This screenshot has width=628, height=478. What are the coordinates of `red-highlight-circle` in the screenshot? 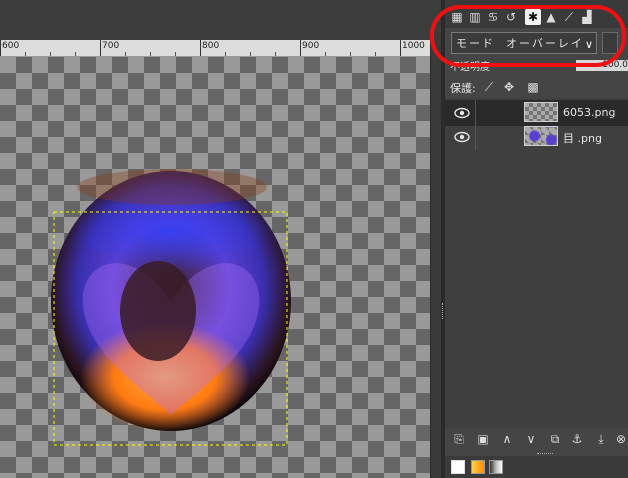 It's located at (528, 36).